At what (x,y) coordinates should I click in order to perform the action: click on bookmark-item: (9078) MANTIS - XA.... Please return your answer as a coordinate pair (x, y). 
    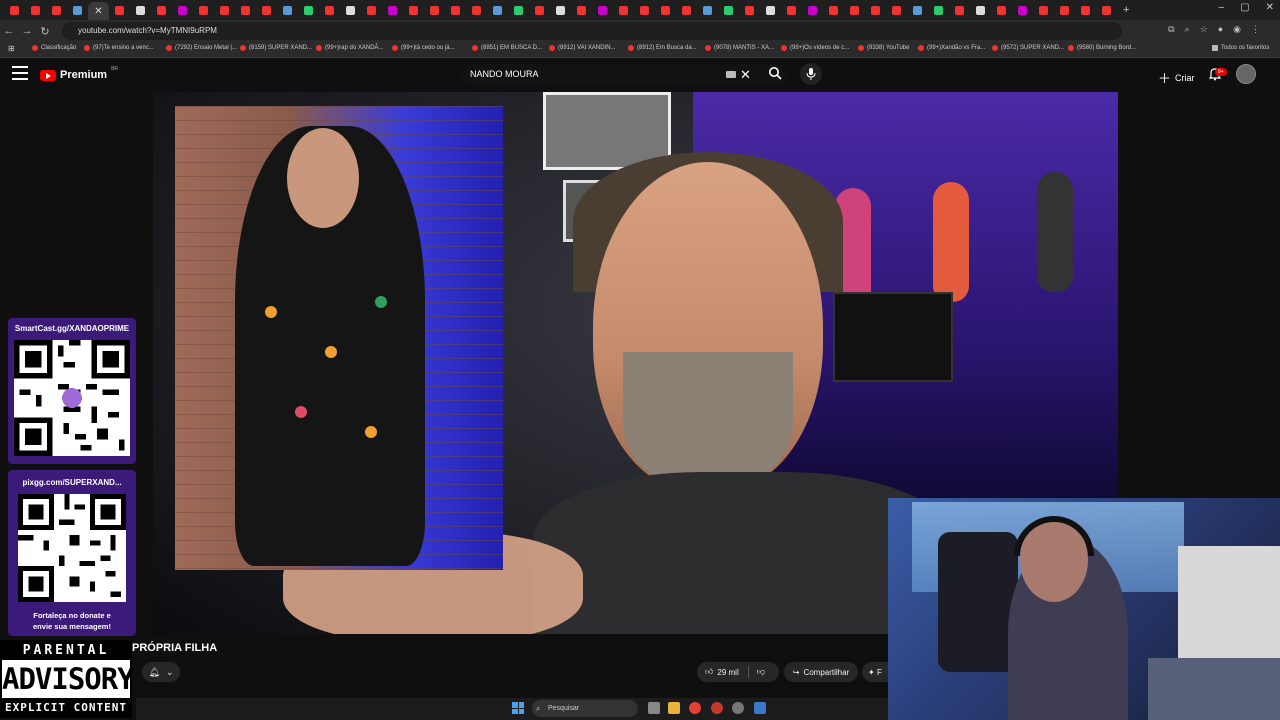
    Looking at the image, I should click on (739, 48).